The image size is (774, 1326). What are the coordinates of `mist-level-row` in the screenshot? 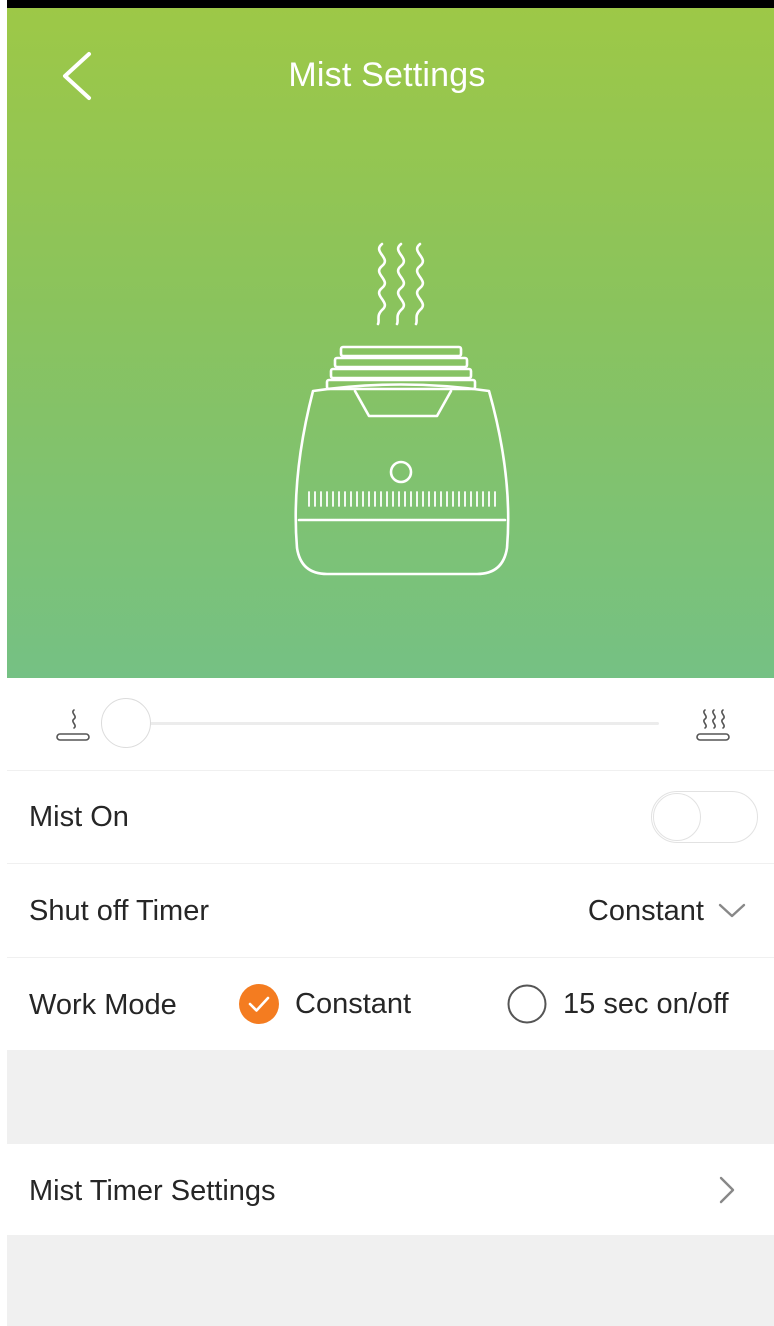 It's located at (390, 724).